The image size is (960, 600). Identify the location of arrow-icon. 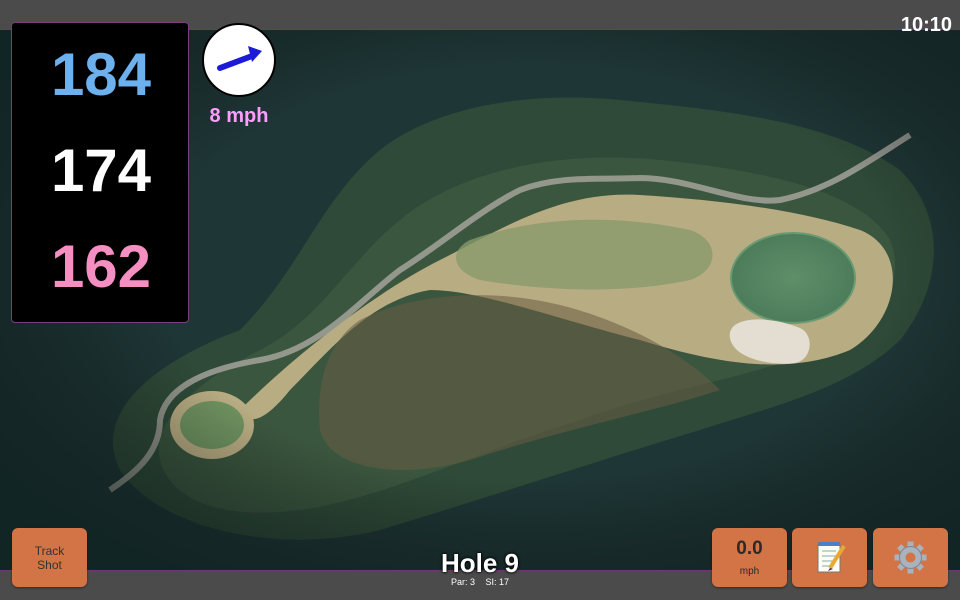
(239, 58).